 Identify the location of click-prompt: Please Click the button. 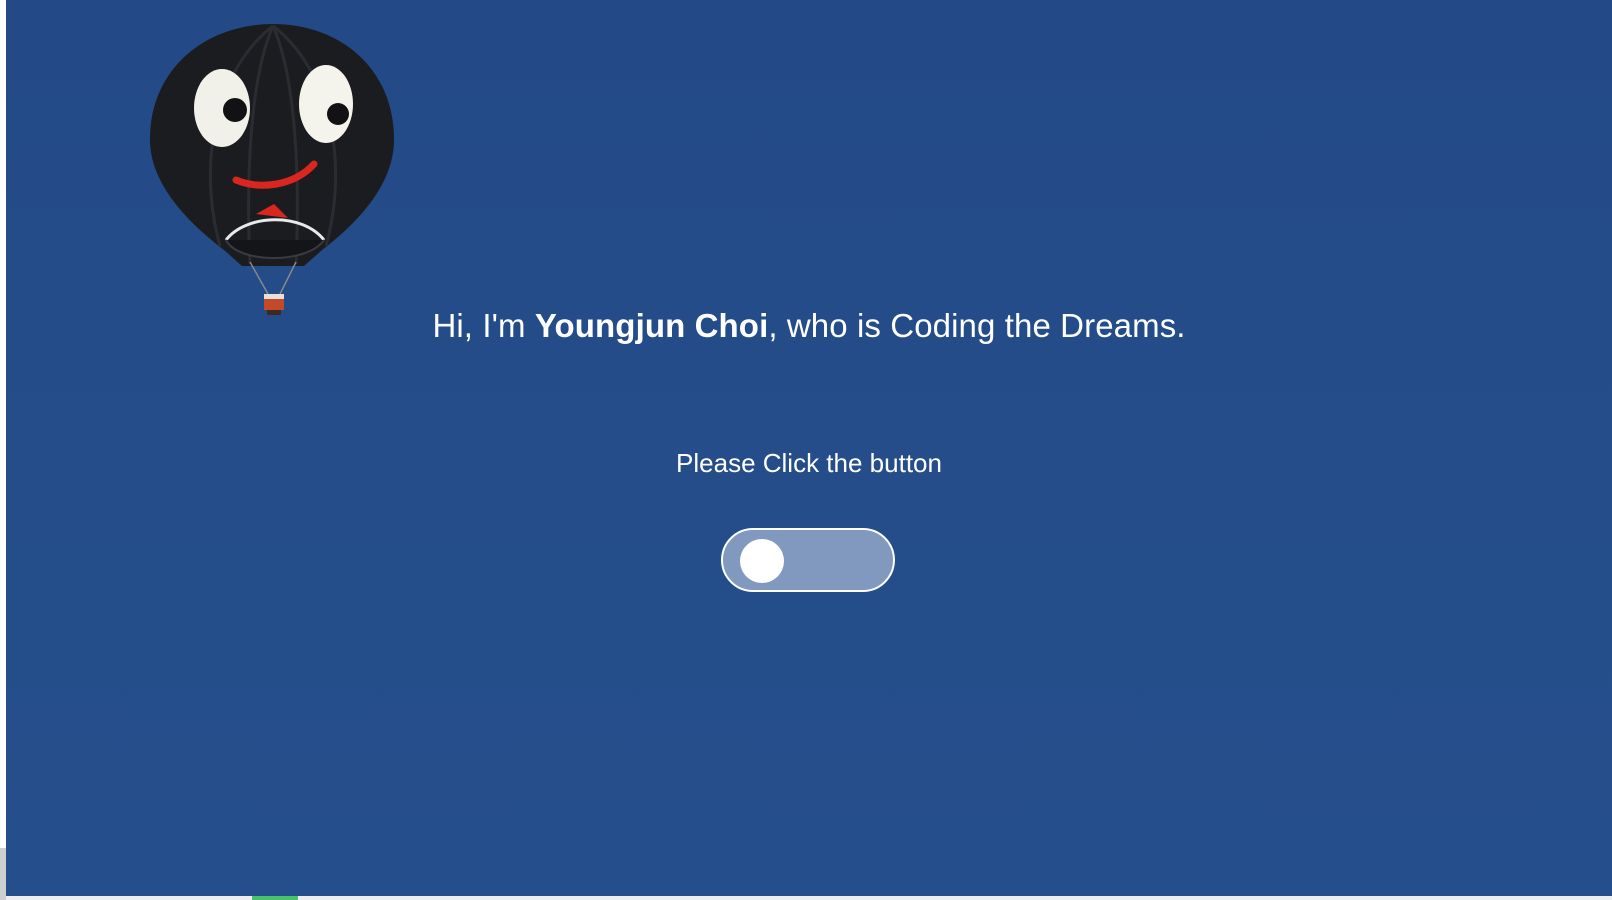
(809, 463).